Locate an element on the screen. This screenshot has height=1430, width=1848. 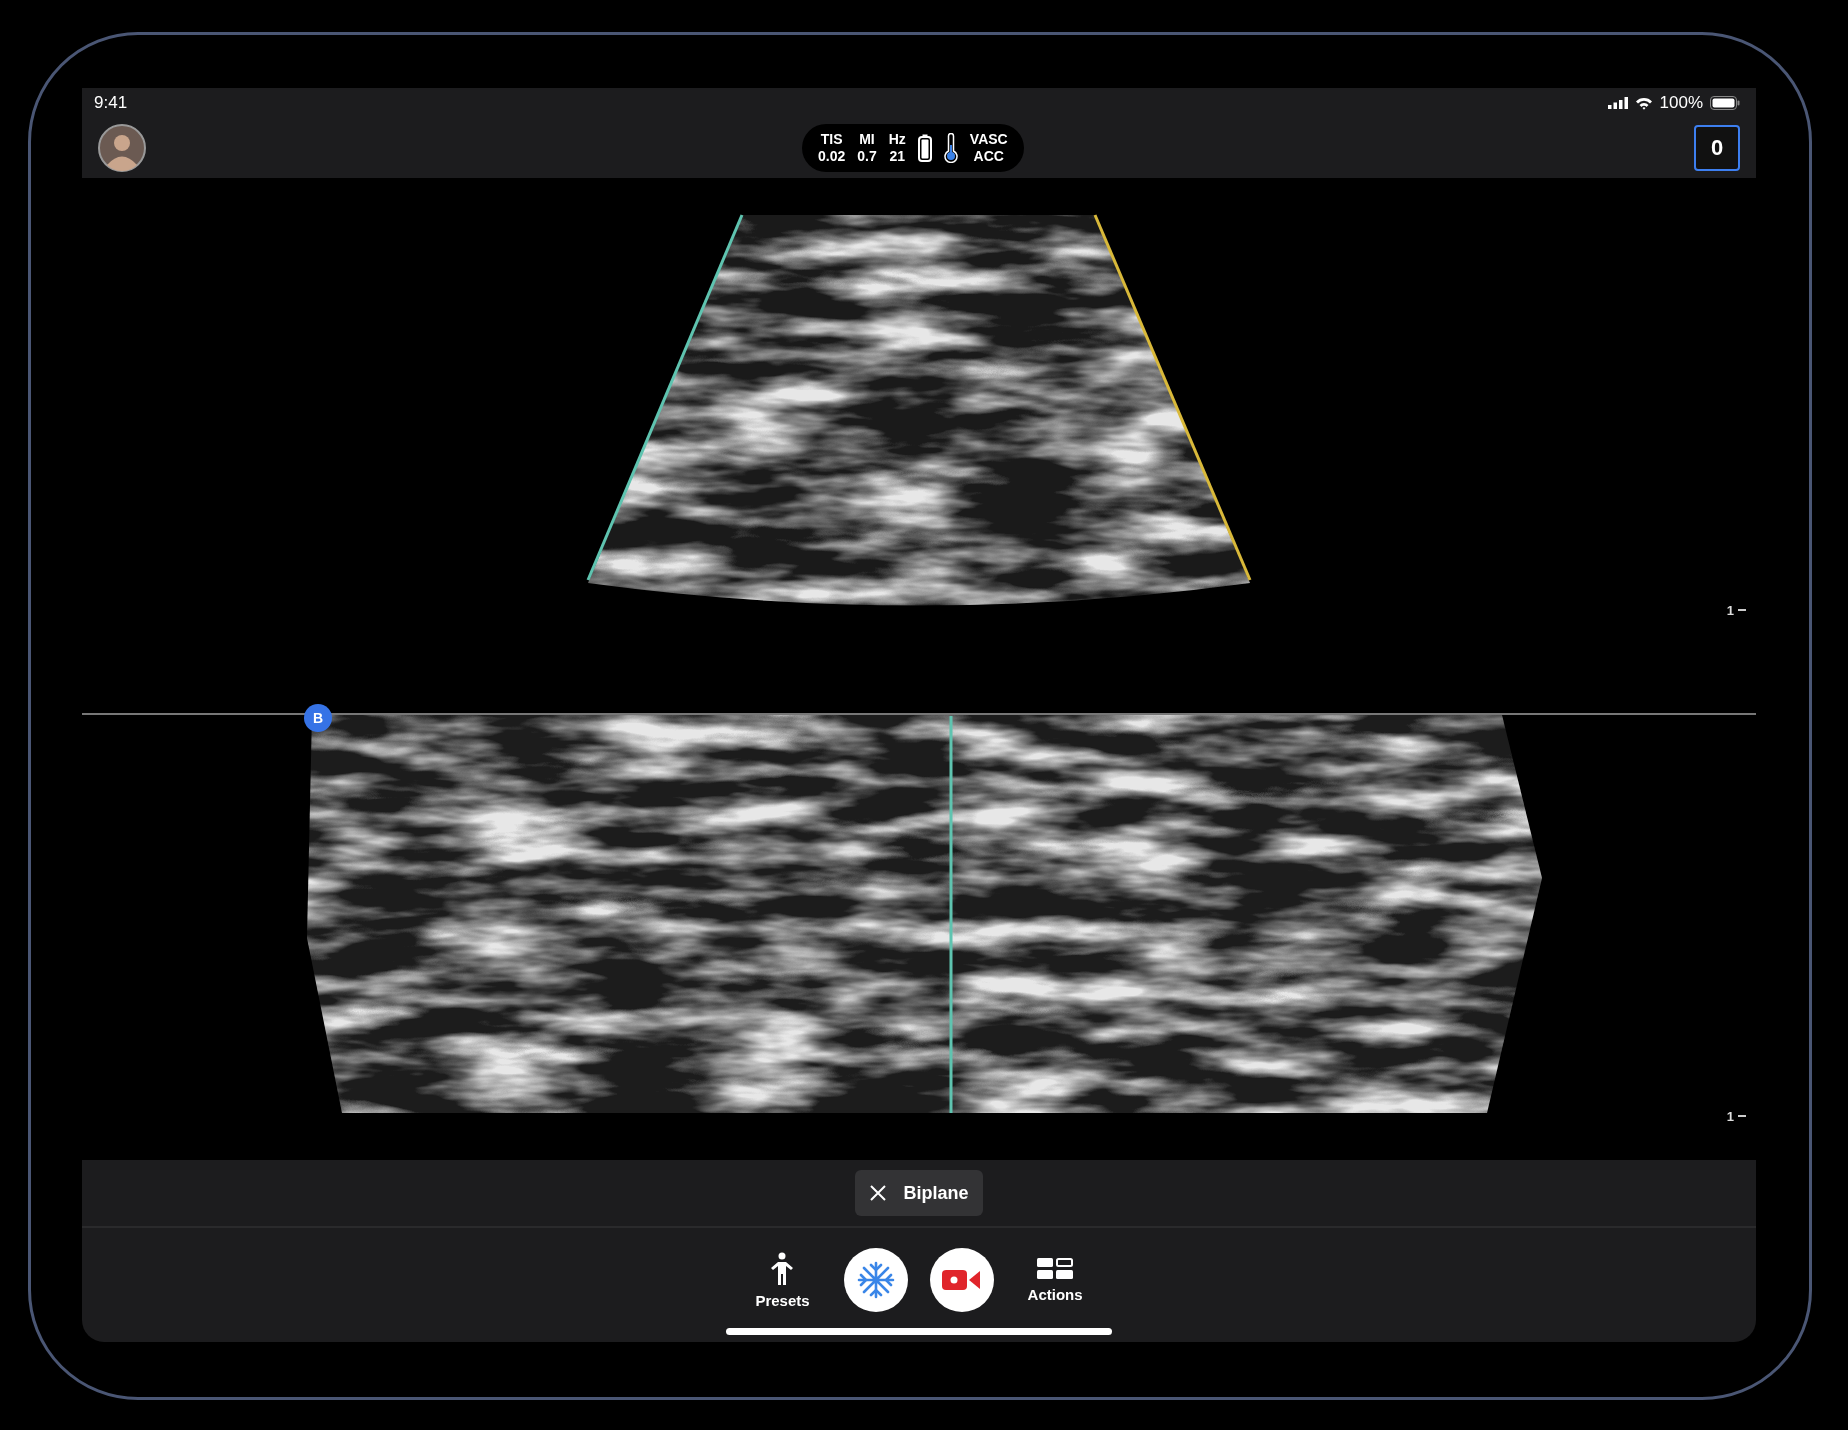
signal-icon is located at coordinates (1617, 103).